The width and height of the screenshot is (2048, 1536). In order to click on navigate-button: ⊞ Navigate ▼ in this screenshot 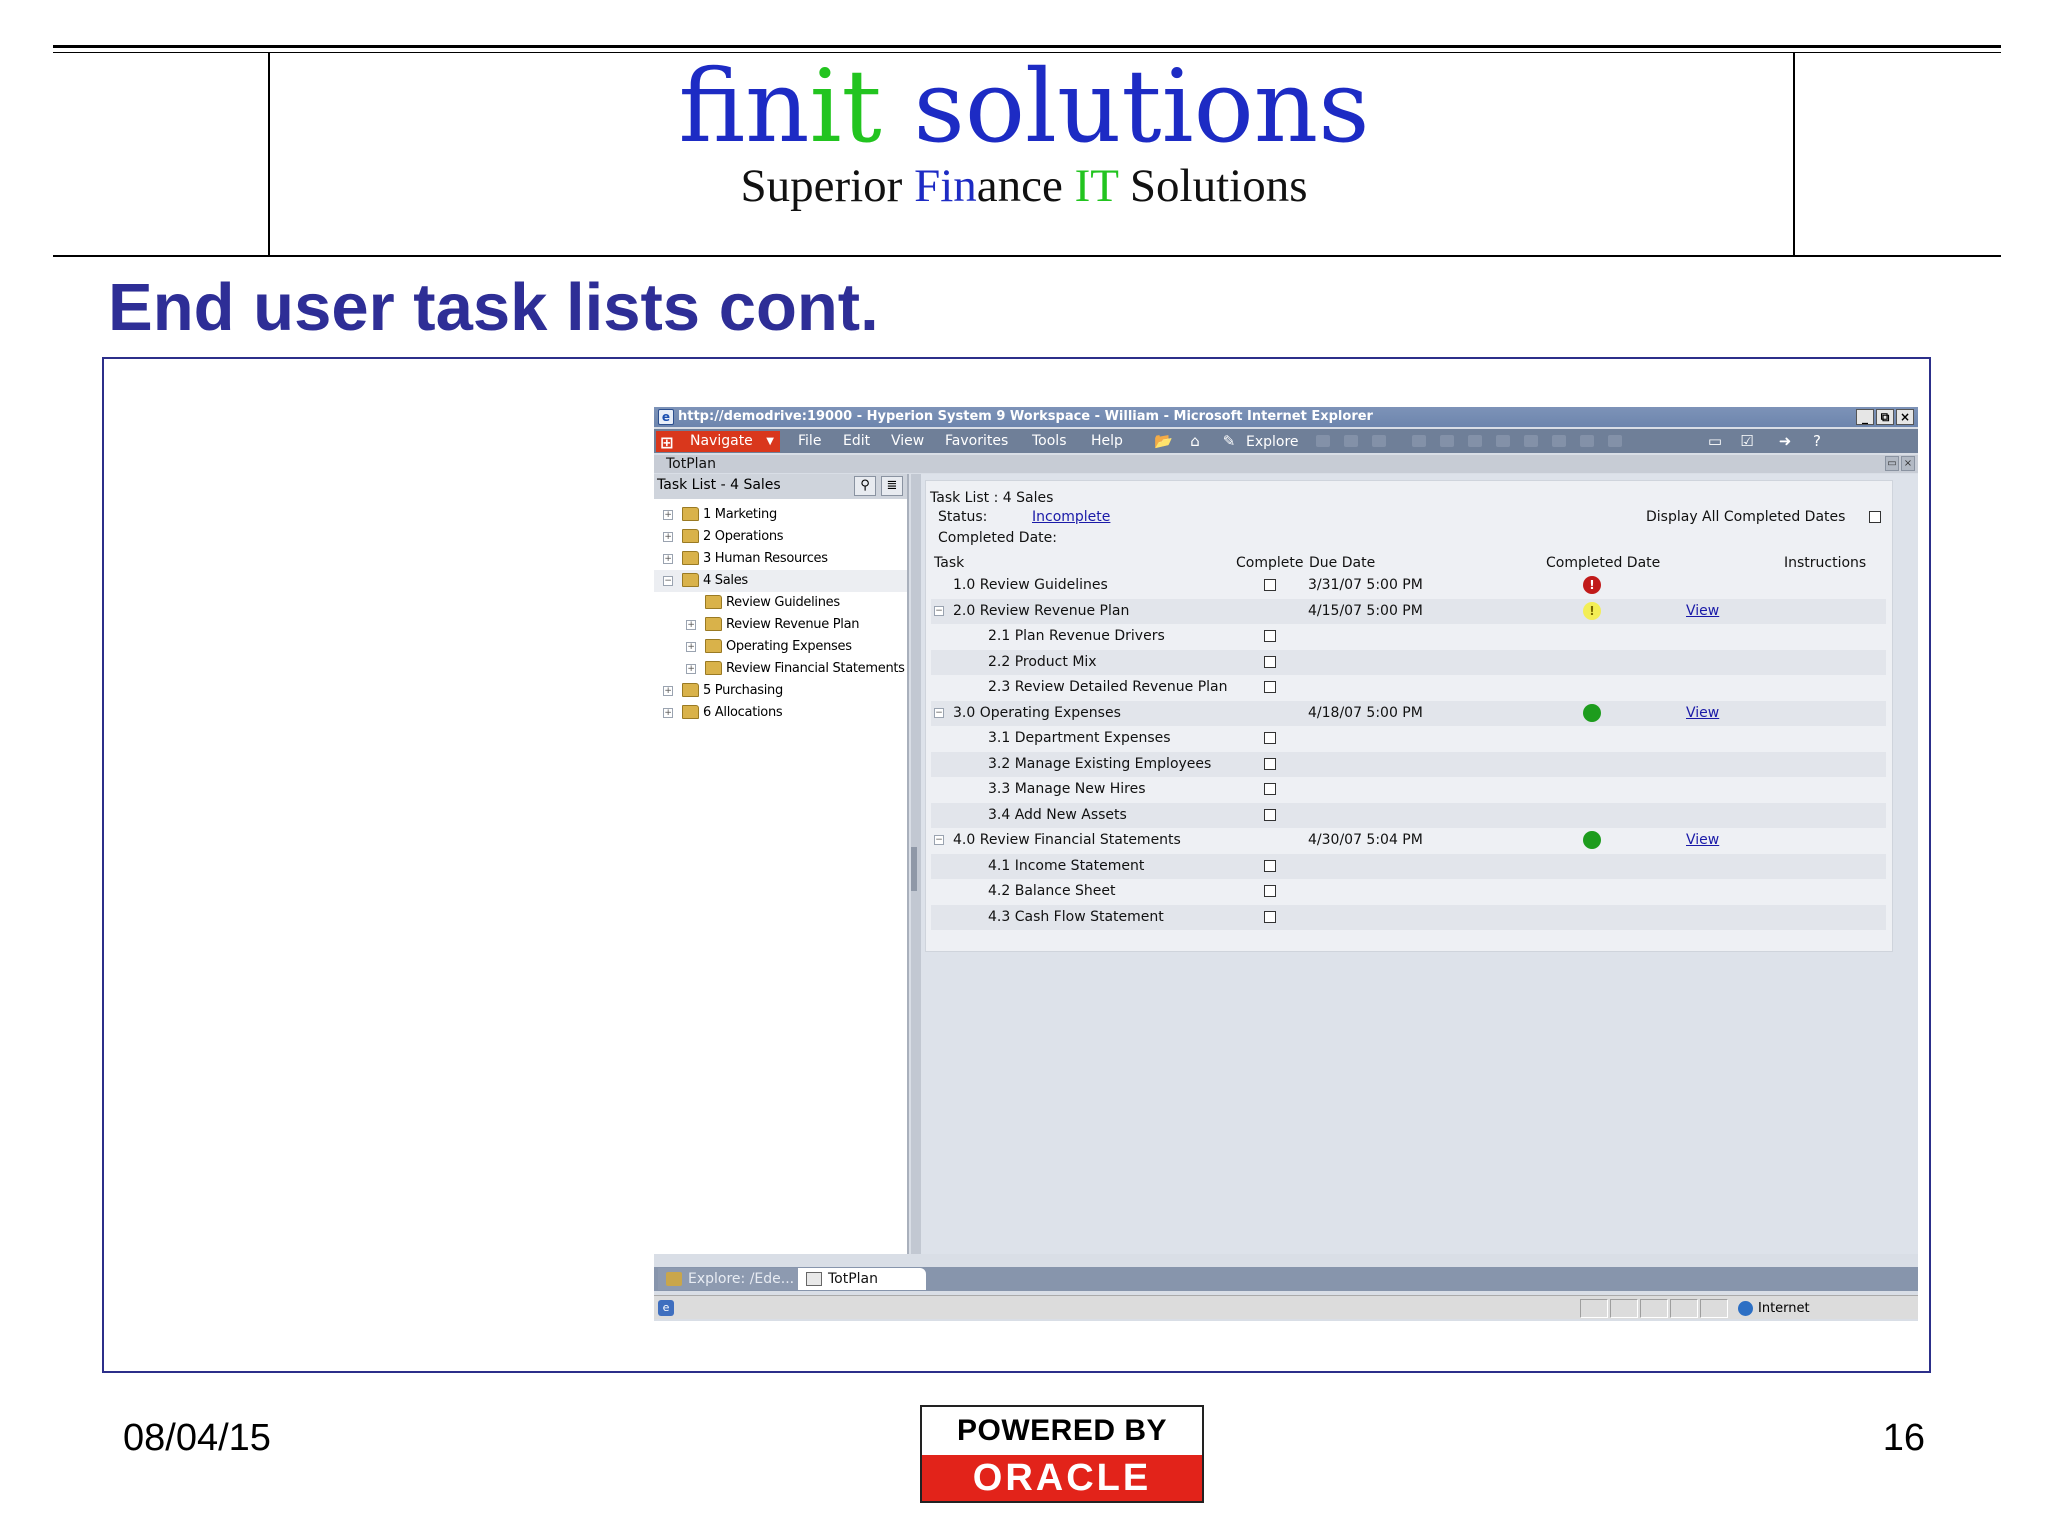, I will do `click(718, 441)`.